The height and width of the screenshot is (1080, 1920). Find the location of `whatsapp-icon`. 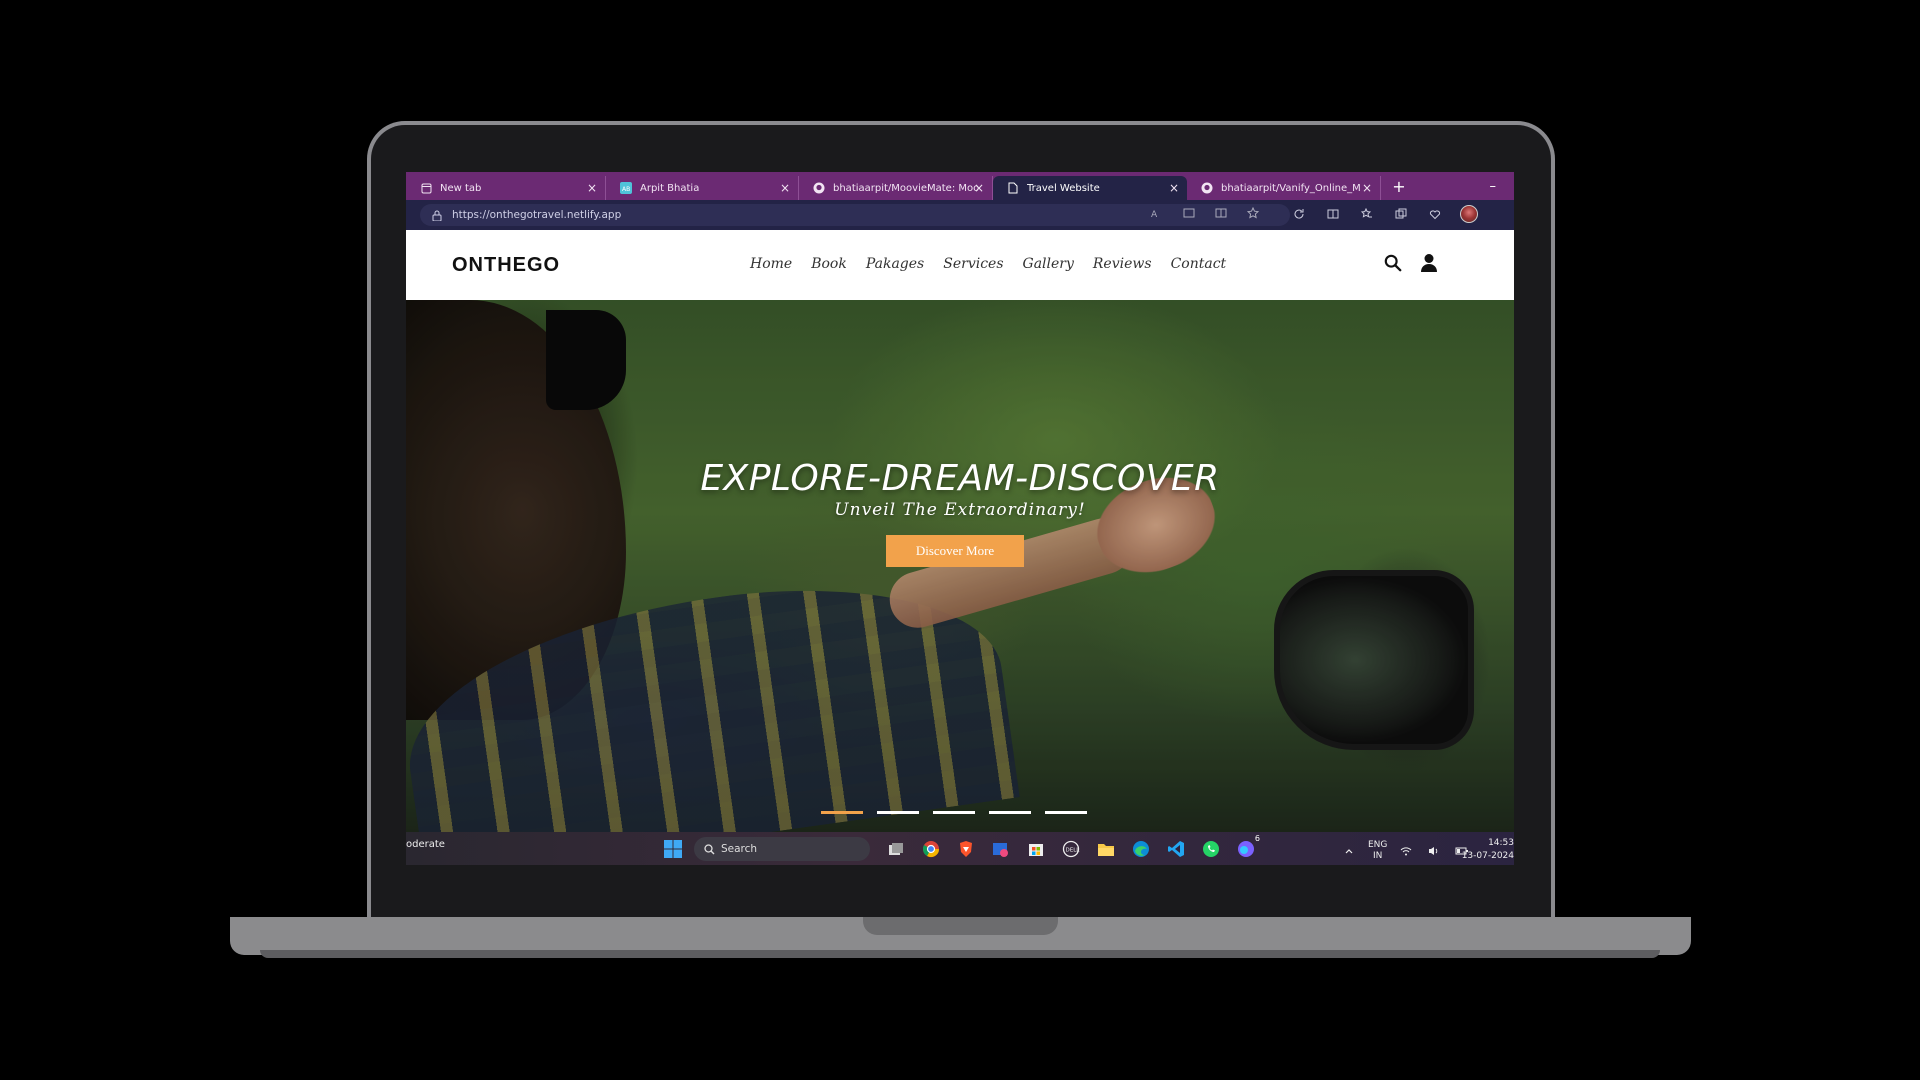

whatsapp-icon is located at coordinates (1211, 849).